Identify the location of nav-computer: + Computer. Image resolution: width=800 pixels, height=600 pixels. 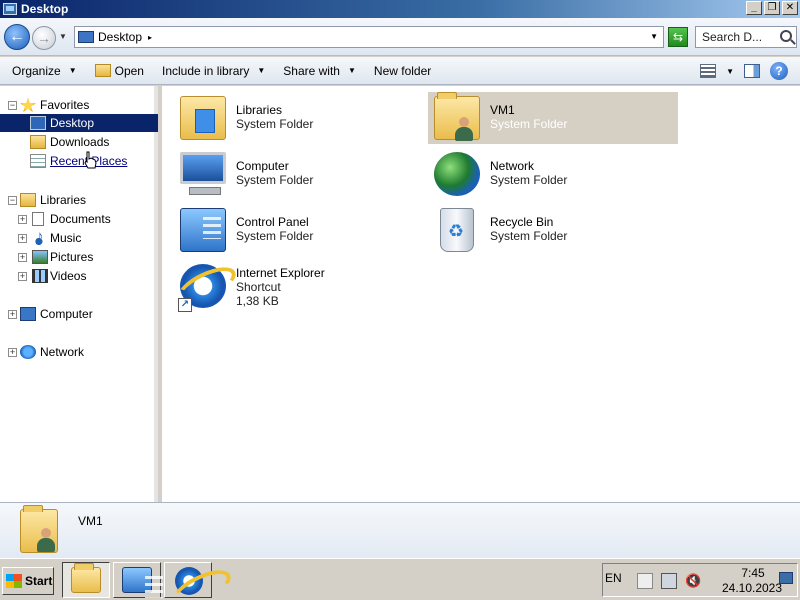
(79, 314).